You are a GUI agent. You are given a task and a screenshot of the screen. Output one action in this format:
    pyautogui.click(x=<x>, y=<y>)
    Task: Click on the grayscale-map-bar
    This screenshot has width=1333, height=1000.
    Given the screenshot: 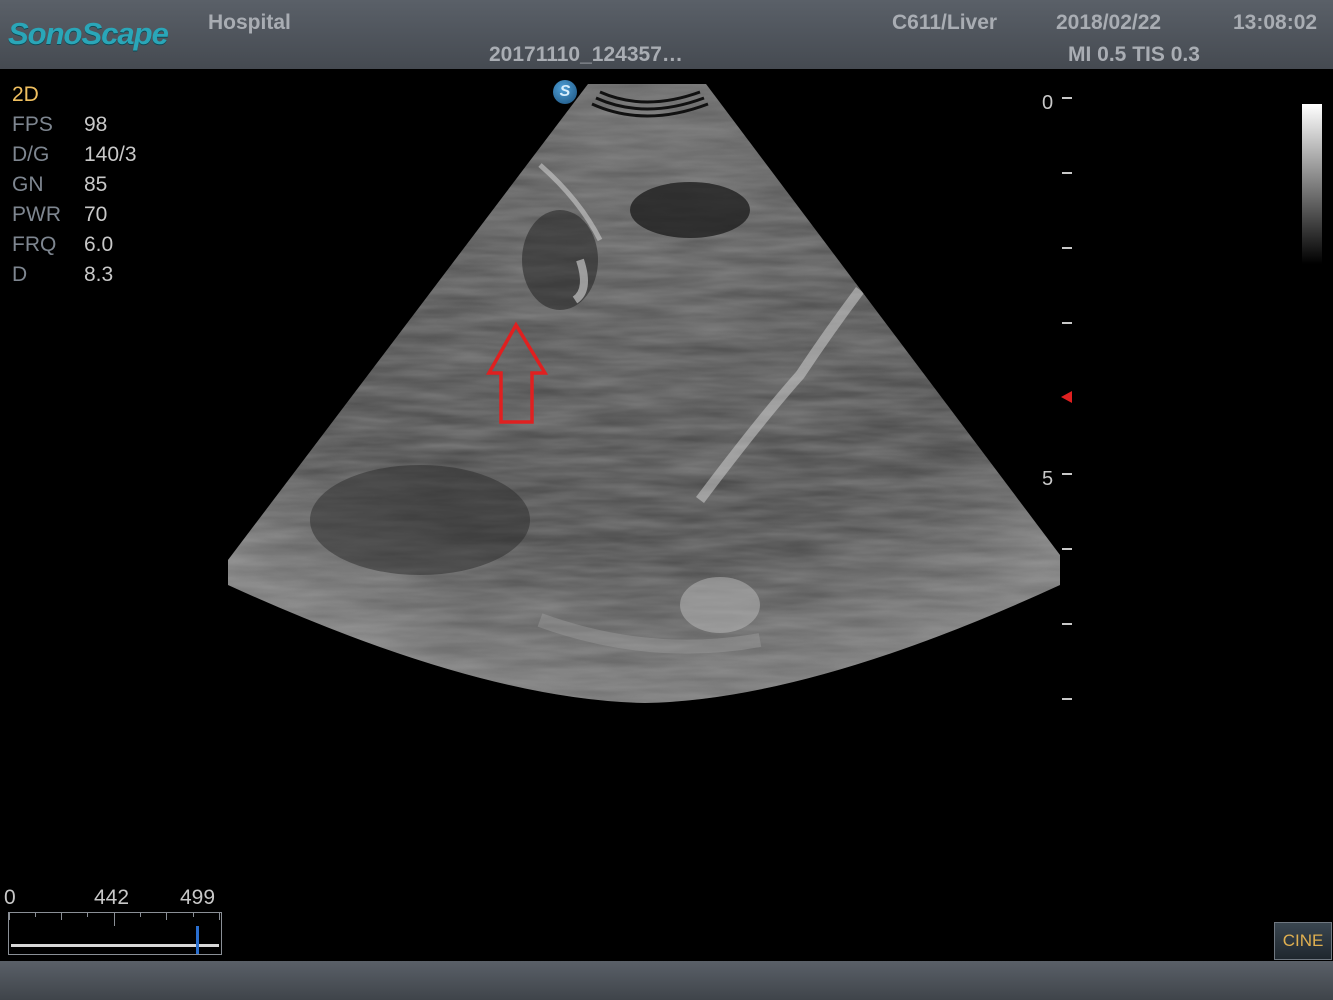 What is the action you would take?
    pyautogui.click(x=1312, y=184)
    